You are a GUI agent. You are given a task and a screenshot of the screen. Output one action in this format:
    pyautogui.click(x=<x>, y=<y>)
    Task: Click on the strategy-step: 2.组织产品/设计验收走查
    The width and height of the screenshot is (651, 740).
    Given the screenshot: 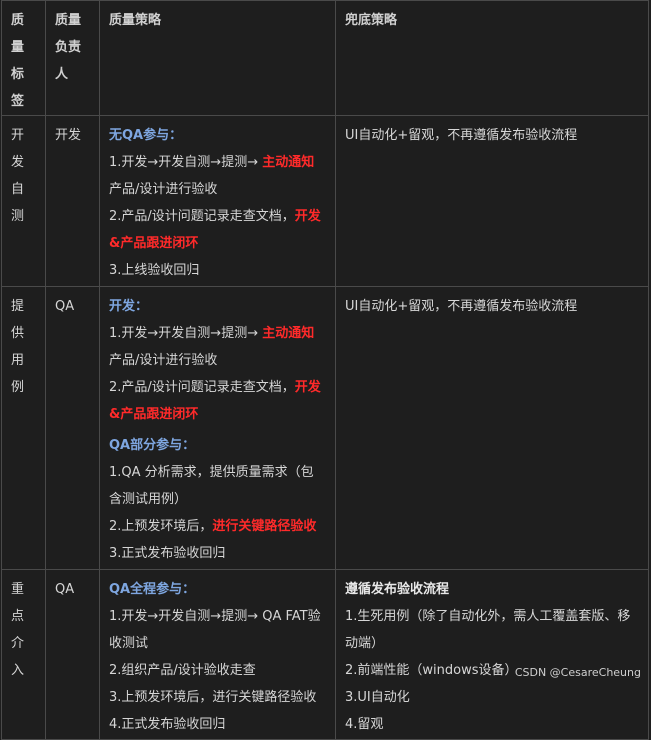 What is the action you would take?
    pyautogui.click(x=217, y=670)
    